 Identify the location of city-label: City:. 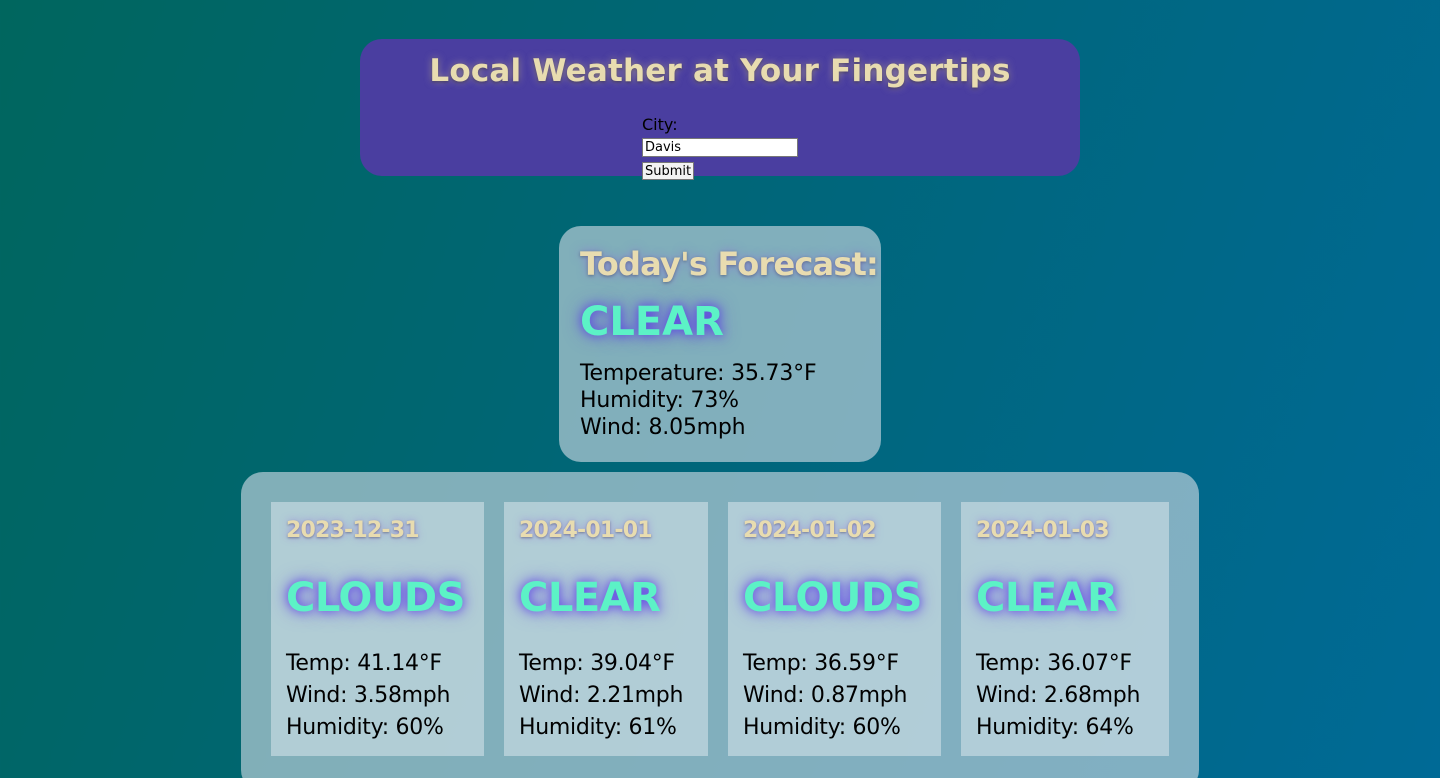
(660, 124).